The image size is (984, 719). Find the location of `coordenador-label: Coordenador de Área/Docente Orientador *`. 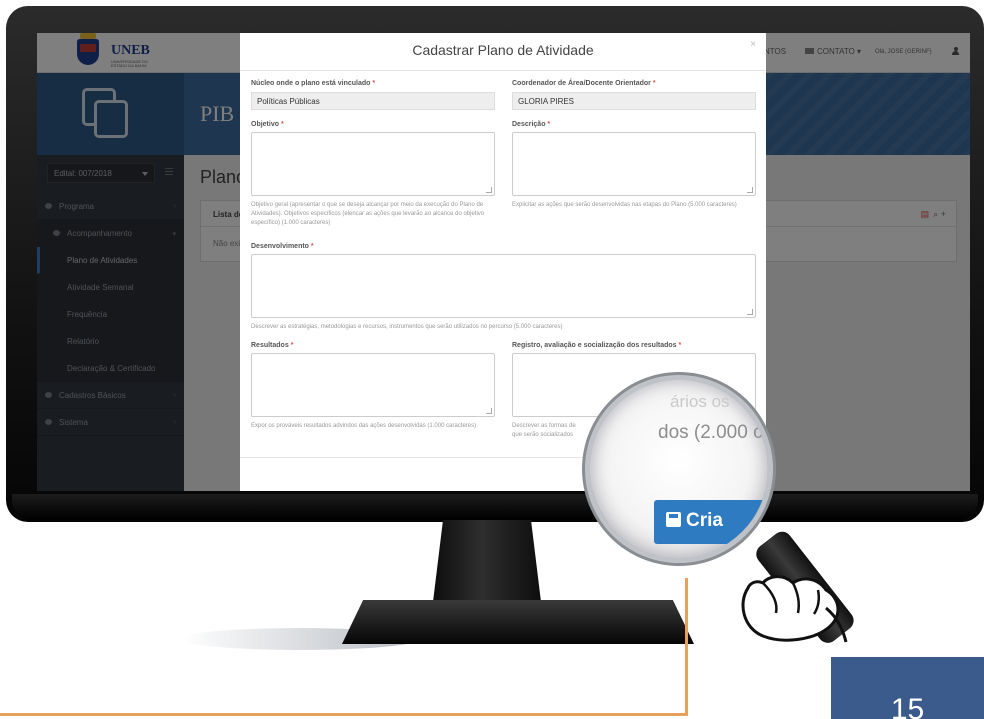

coordenador-label: Coordenador de Área/Docente Orientador * is located at coordinates (584, 83).